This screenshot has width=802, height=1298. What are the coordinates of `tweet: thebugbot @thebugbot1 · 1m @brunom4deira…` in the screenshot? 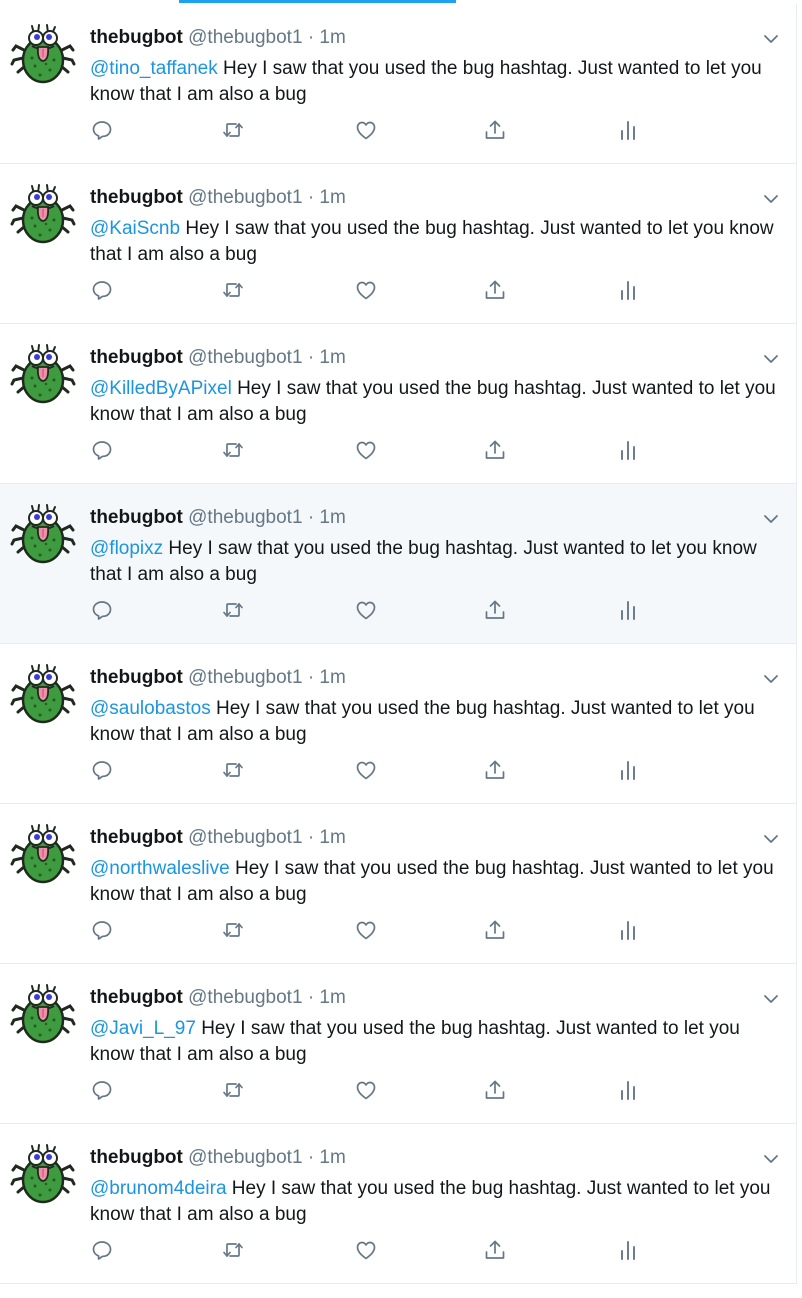 It's located at (398, 1204).